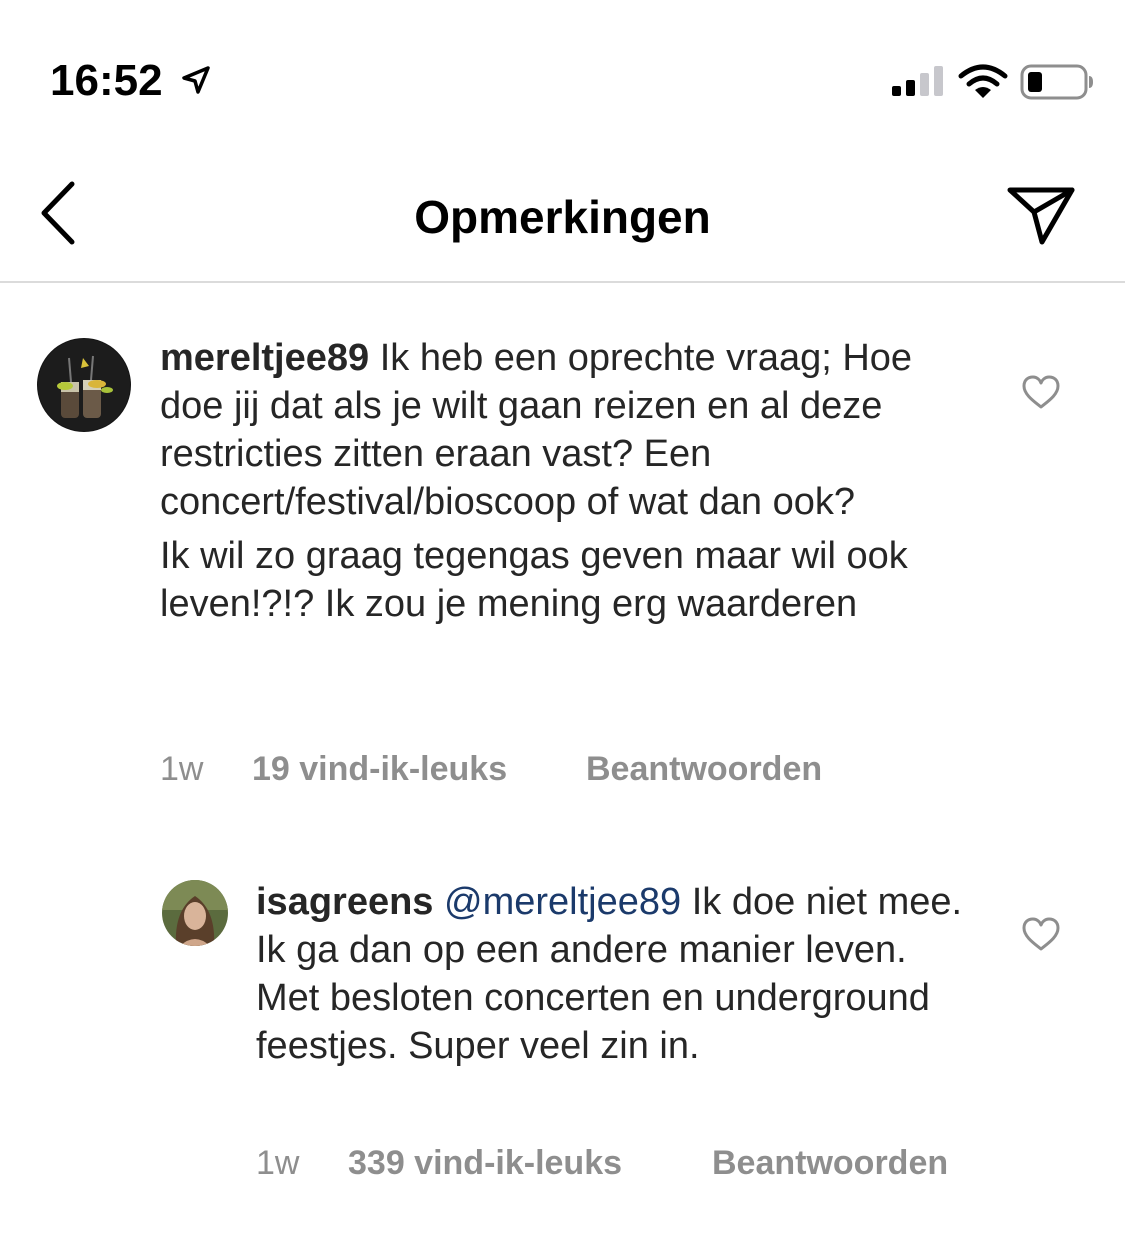 This screenshot has width=1125, height=1245. What do you see at coordinates (1041, 215) in the screenshot?
I see `paper-plane-icon` at bounding box center [1041, 215].